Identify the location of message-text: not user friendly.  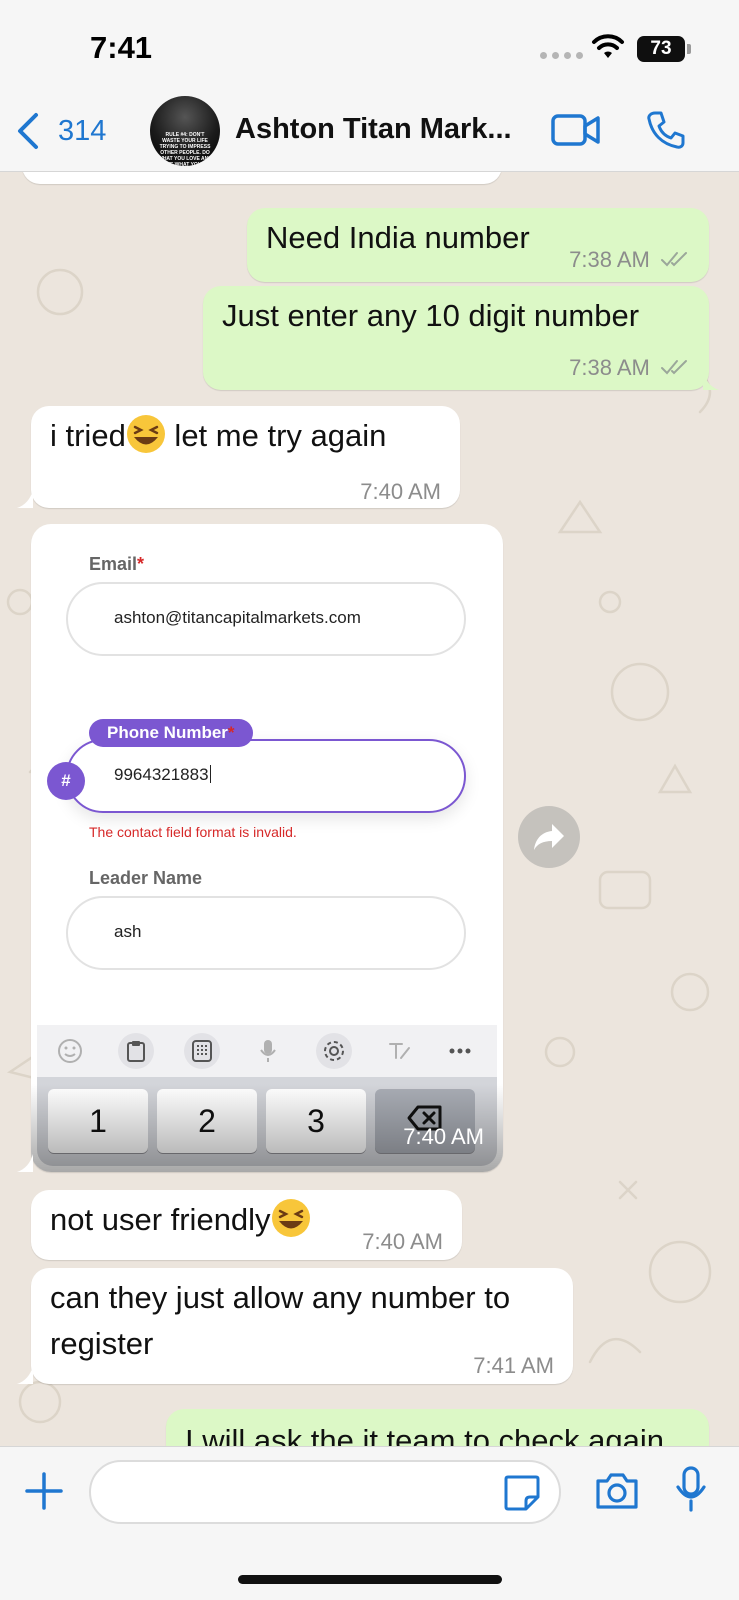
(180, 1220).